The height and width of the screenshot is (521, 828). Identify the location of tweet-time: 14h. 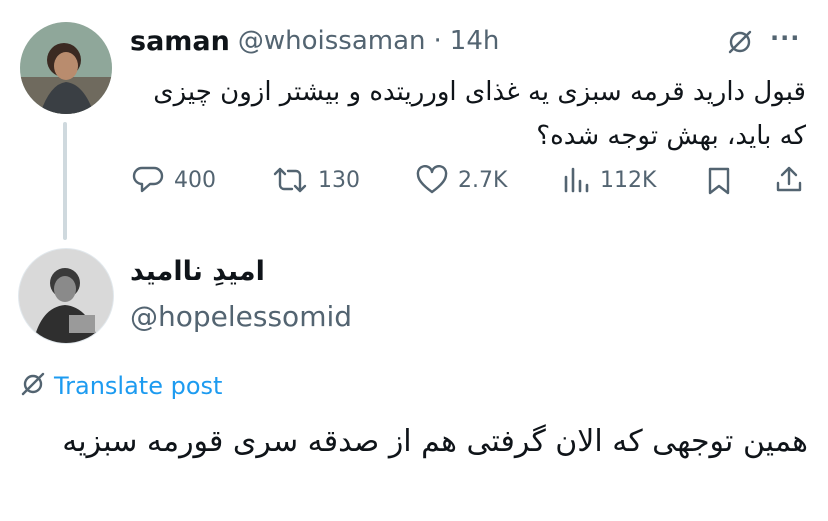
(475, 41).